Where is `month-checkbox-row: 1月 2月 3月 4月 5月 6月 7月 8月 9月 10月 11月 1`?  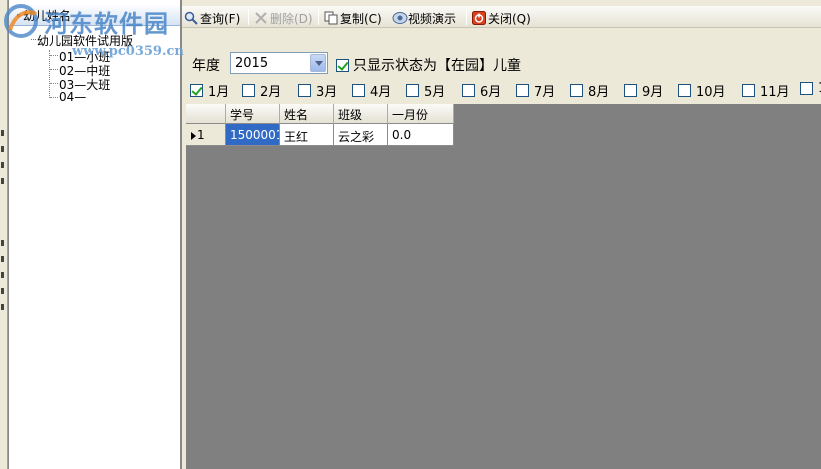 month-checkbox-row: 1月 2月 3月 4月 5月 6月 7月 8月 9月 10月 11月 1 is located at coordinates (501, 90).